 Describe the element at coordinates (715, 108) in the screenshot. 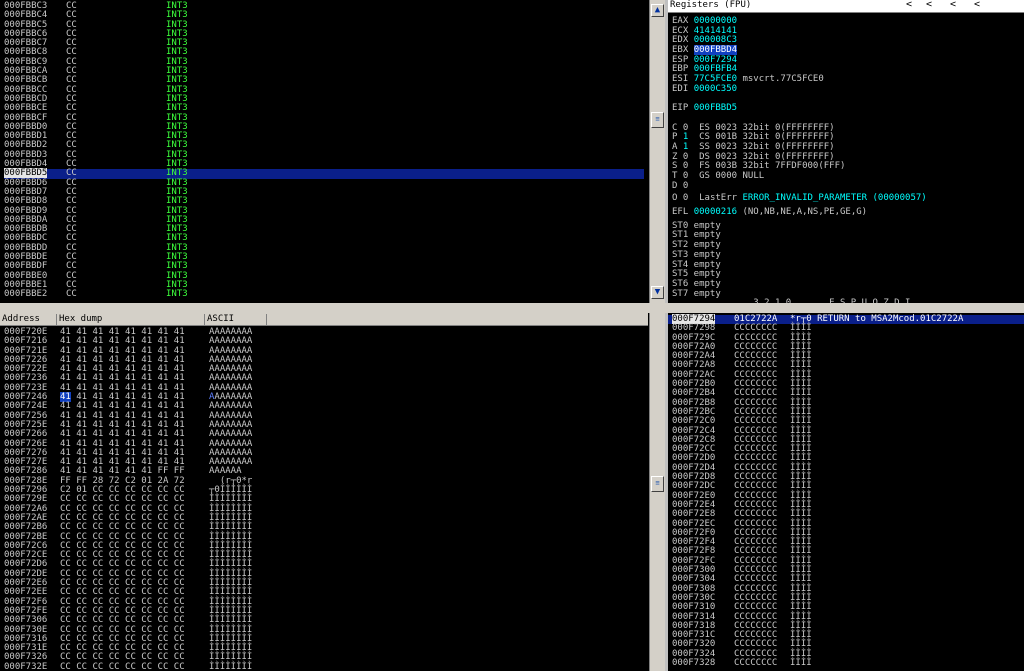

I see `register-value: 000FBBD5` at that location.